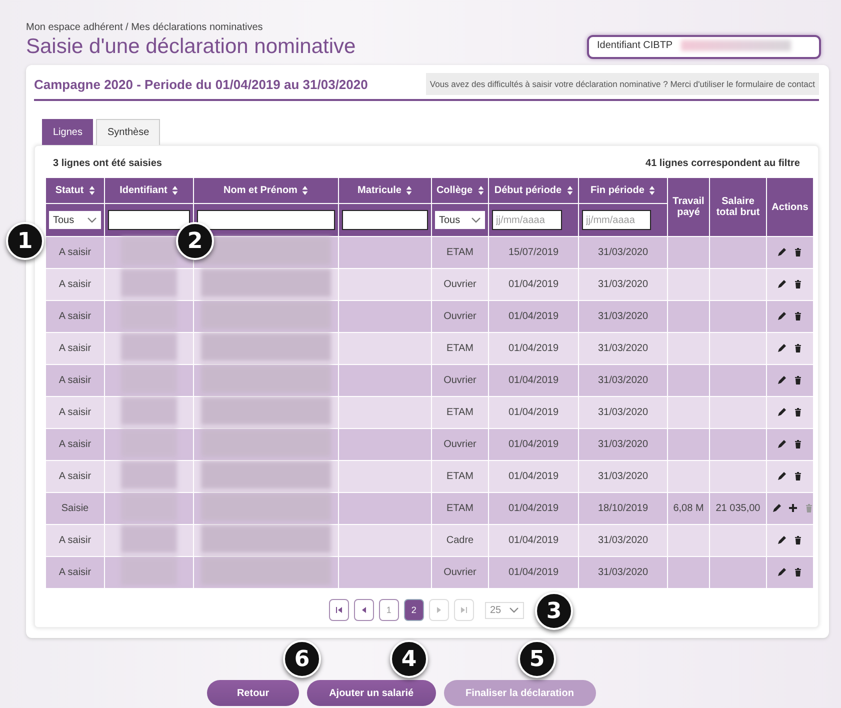  Describe the element at coordinates (149, 191) in the screenshot. I see `column-header: Identifiant` at that location.